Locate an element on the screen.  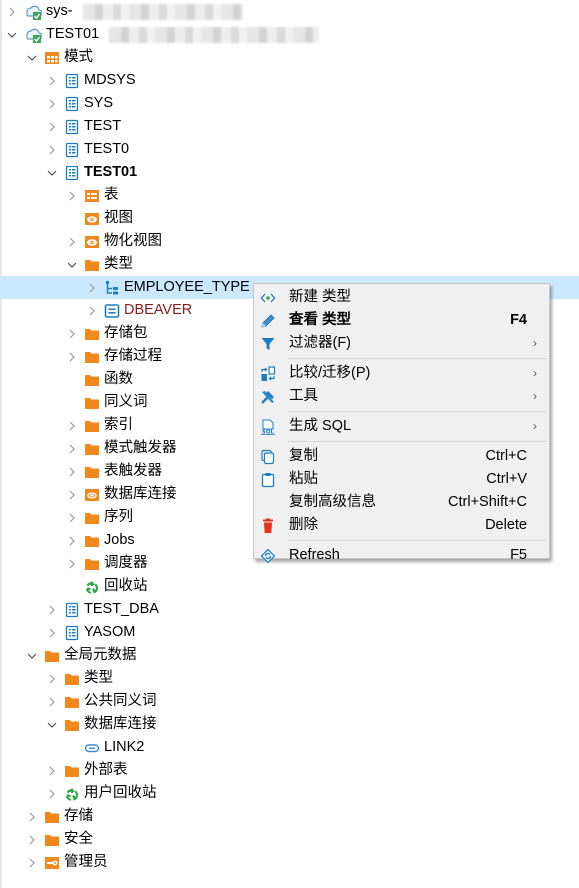
tree-node-管理员: 管理员 is located at coordinates (289, 862).